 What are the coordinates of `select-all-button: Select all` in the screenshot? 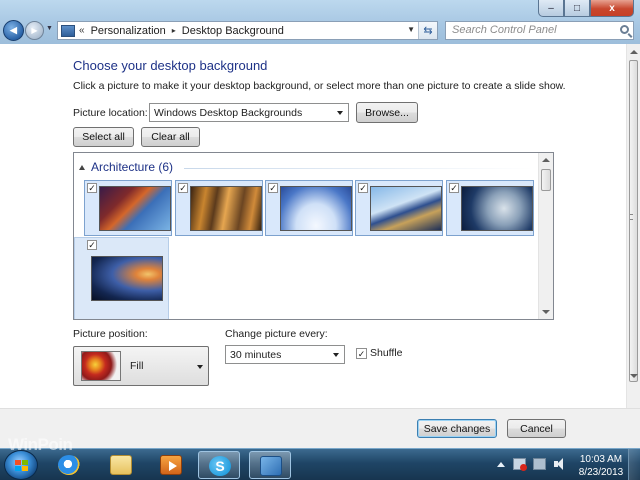 It's located at (103, 137).